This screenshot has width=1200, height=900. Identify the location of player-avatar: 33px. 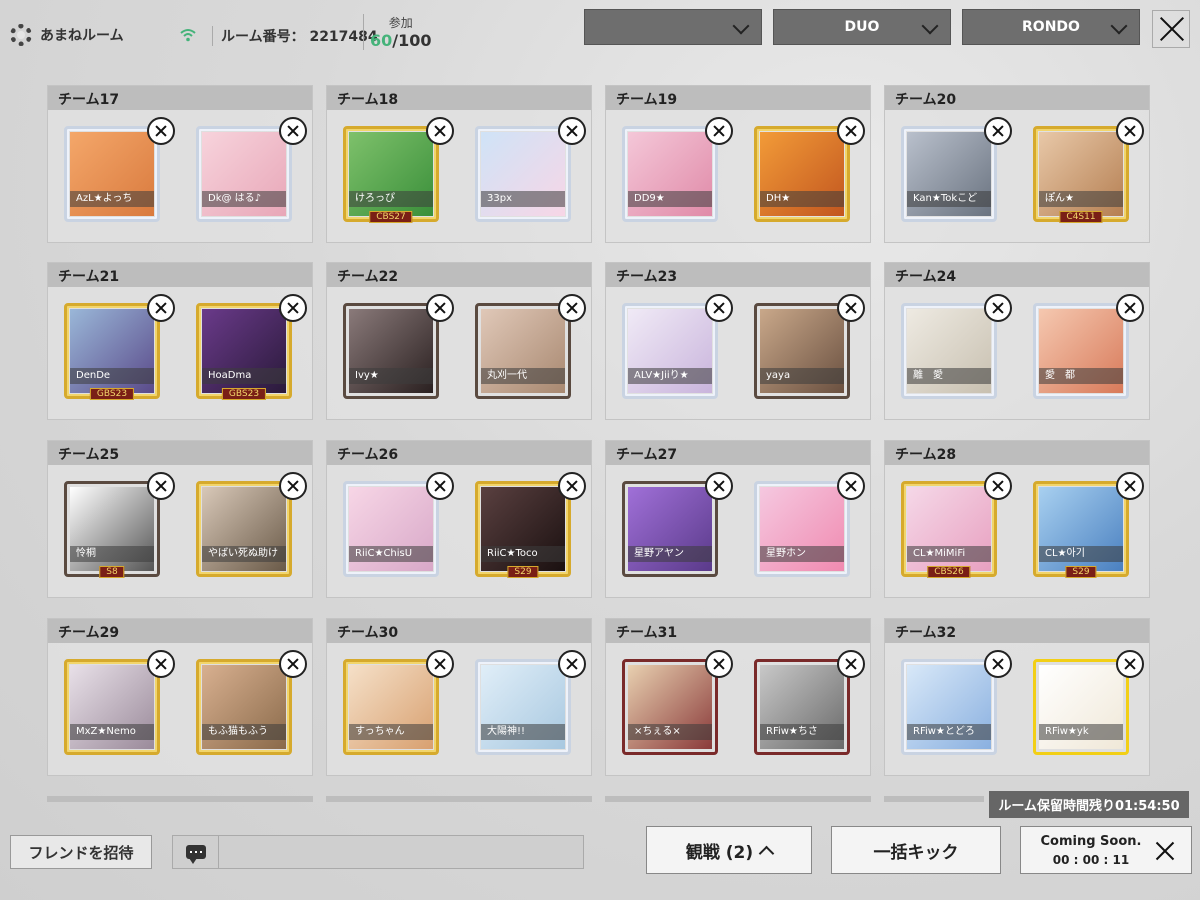
(523, 174).